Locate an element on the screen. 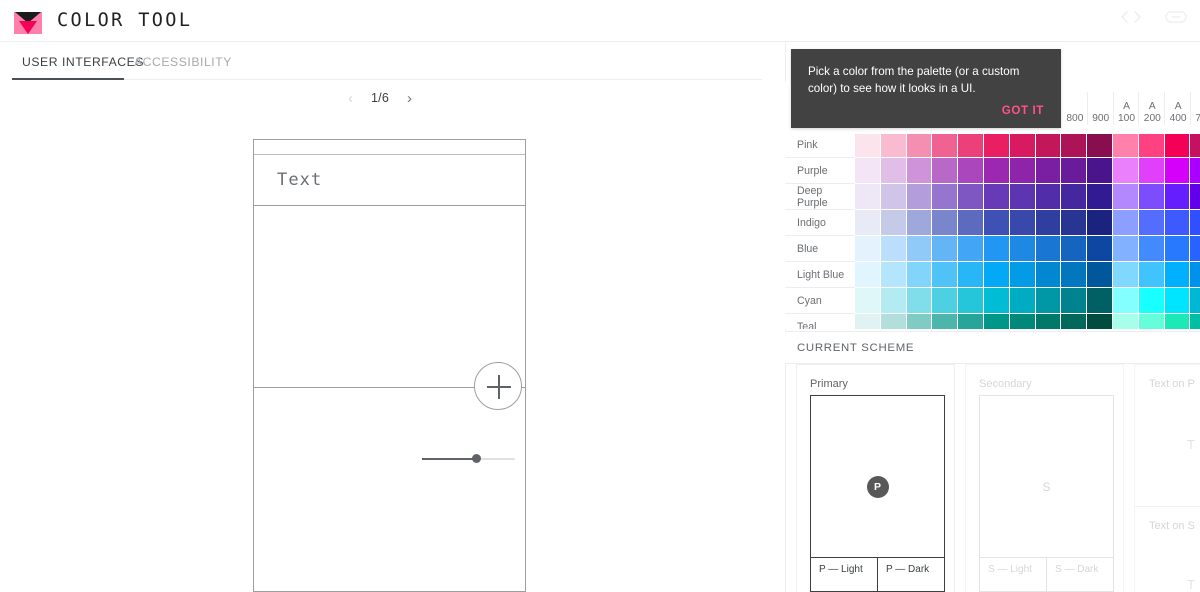 Image resolution: width=1200 pixels, height=592 pixels. chevron-right-icon: › is located at coordinates (409, 98).